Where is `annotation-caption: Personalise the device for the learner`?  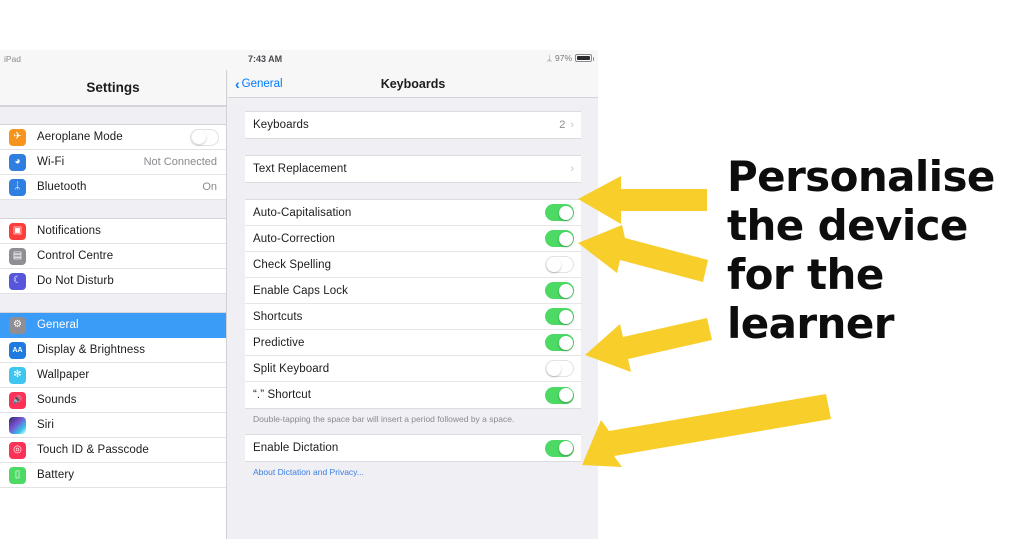 annotation-caption: Personalise the device for the learner is located at coordinates (872, 250).